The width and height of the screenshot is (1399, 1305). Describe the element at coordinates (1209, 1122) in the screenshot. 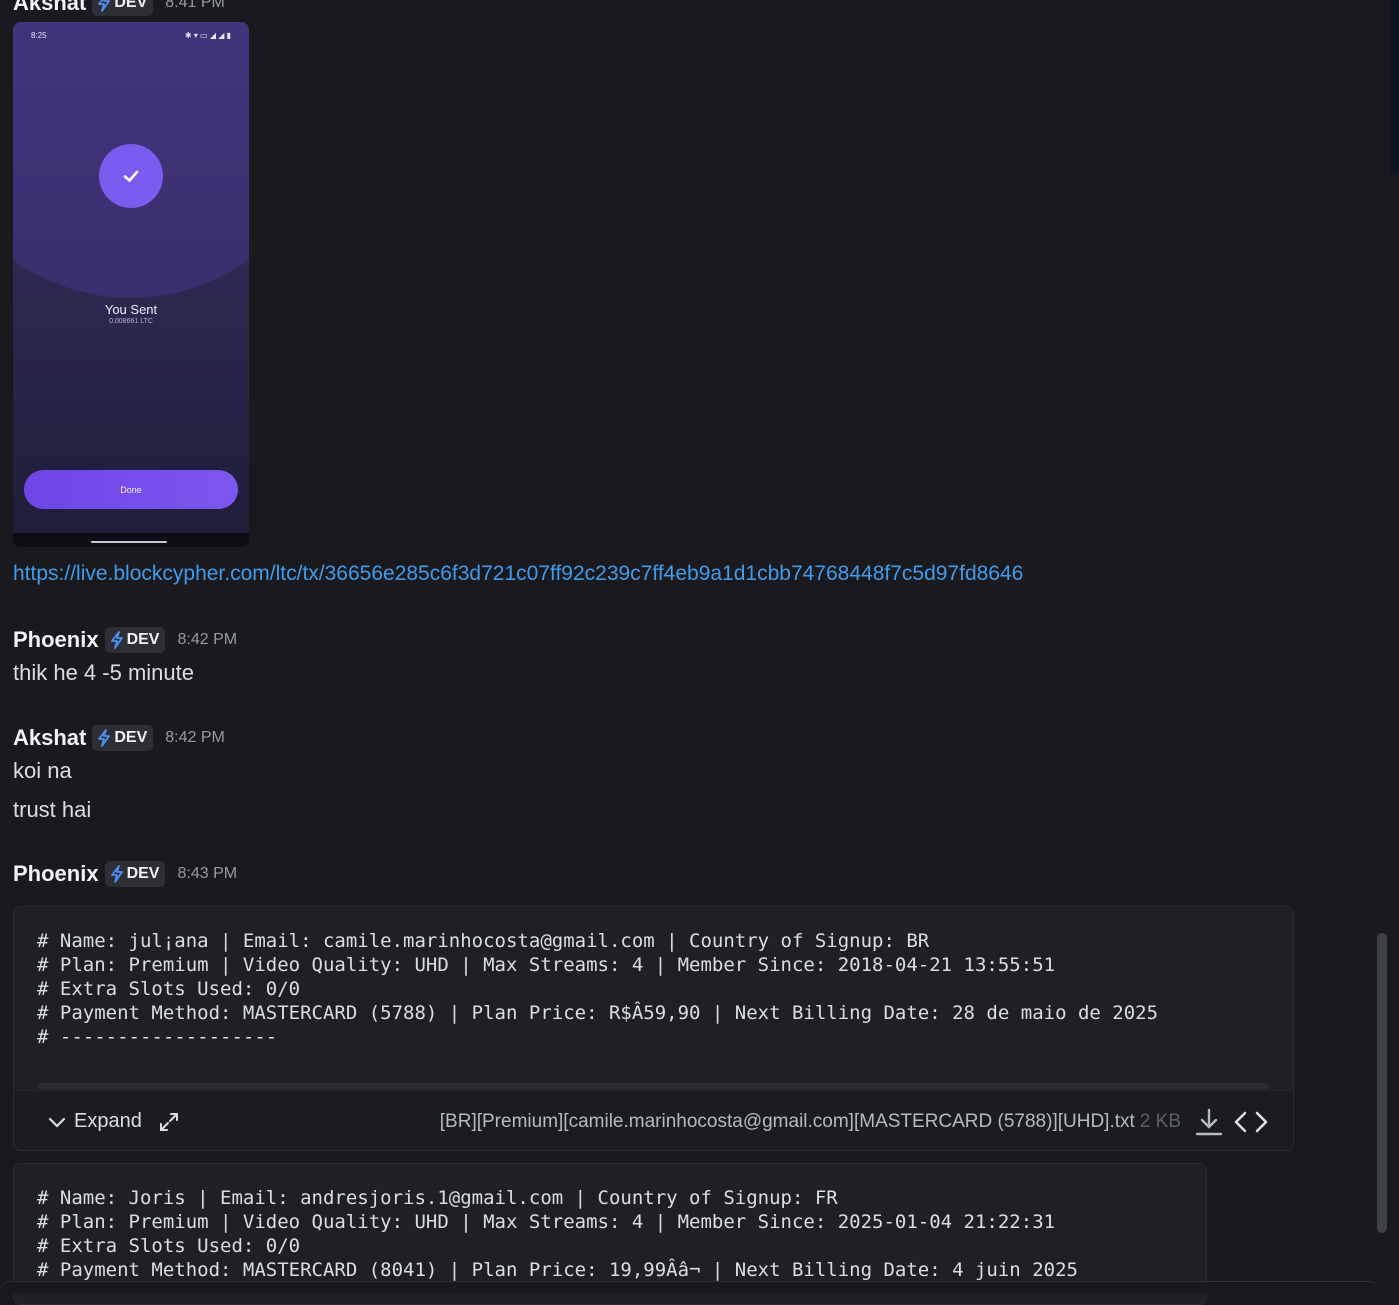

I see `download-icon` at that location.